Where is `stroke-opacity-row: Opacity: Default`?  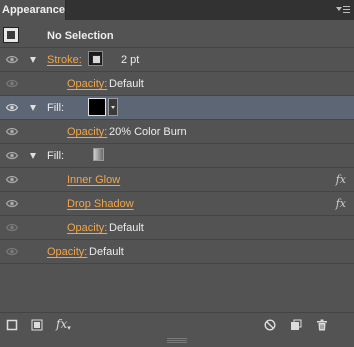
stroke-opacity-row: Opacity: Default is located at coordinates (177, 84).